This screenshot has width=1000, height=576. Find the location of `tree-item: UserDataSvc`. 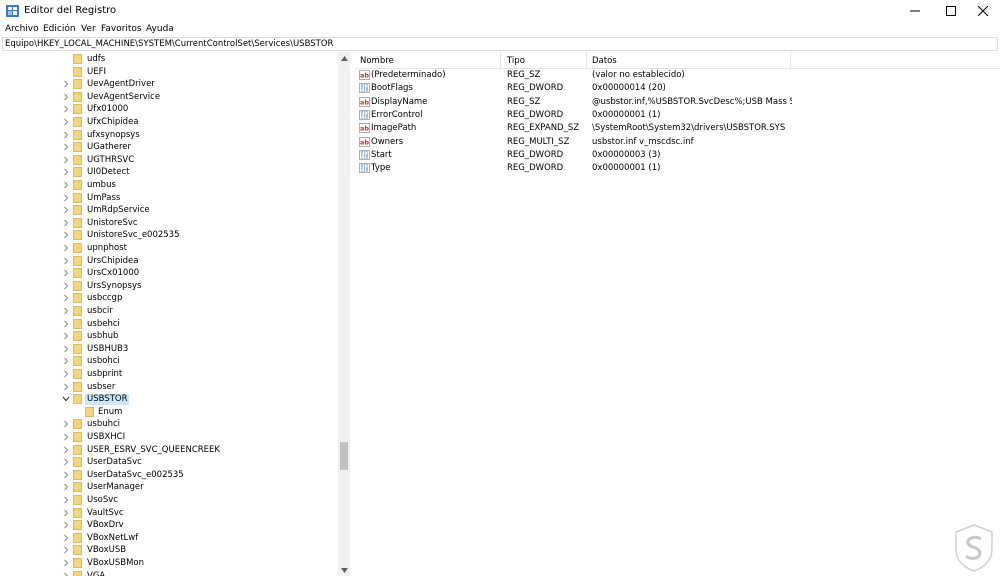

tree-item: UserDataSvc is located at coordinates (170, 462).